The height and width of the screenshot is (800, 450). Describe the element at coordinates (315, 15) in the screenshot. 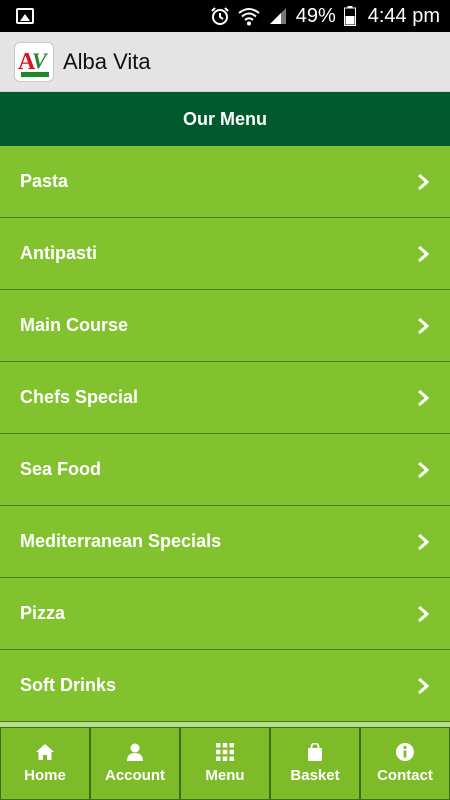

I see `battery-percent: 49%` at that location.